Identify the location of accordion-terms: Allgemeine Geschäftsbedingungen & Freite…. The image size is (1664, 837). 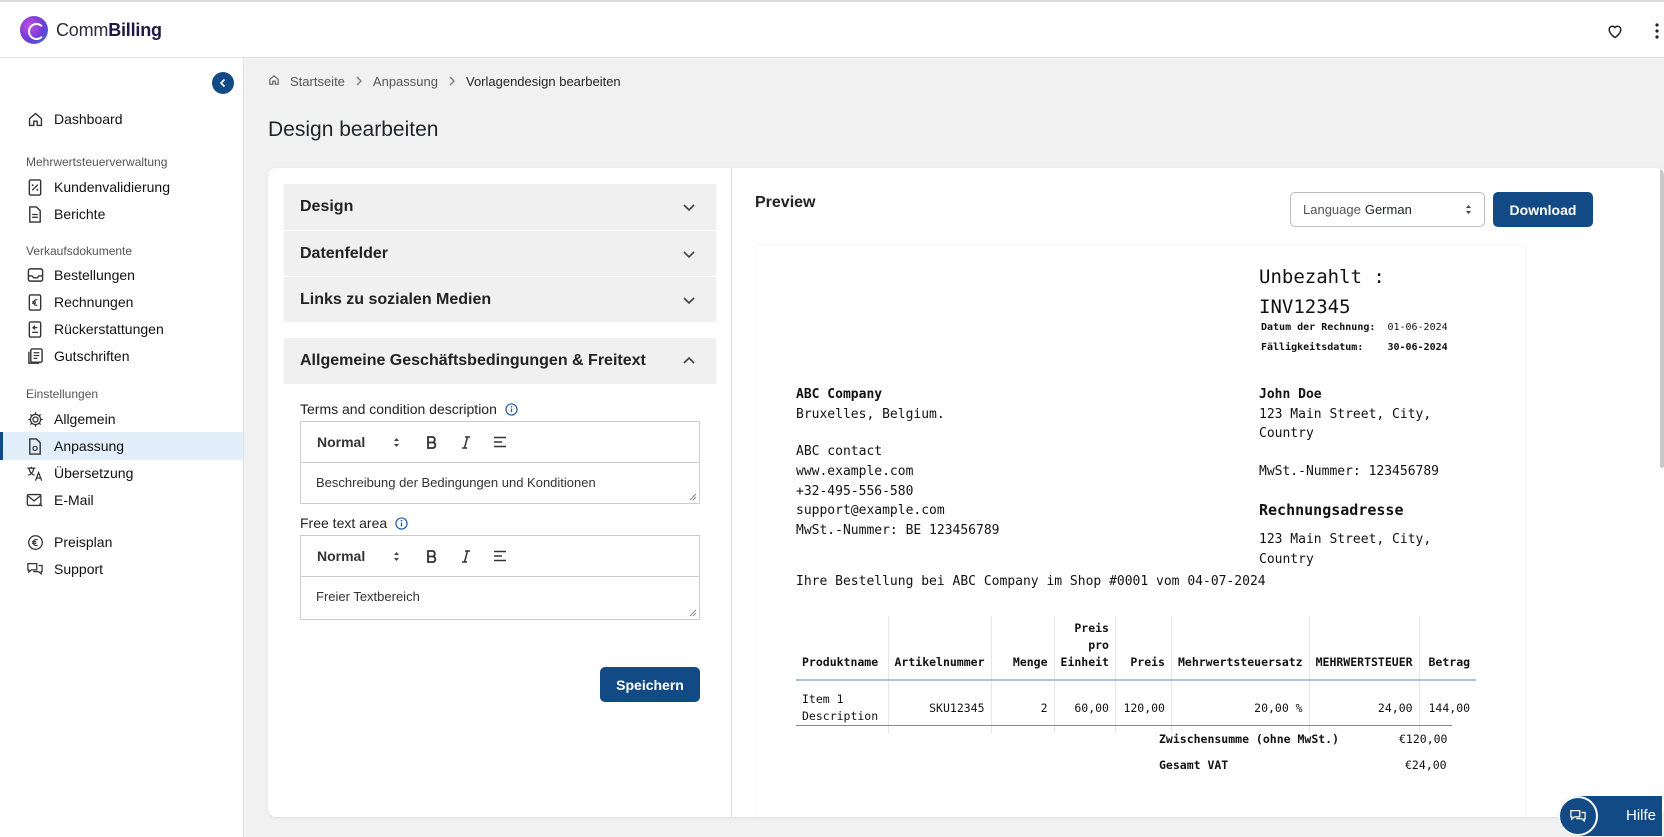
(500, 361).